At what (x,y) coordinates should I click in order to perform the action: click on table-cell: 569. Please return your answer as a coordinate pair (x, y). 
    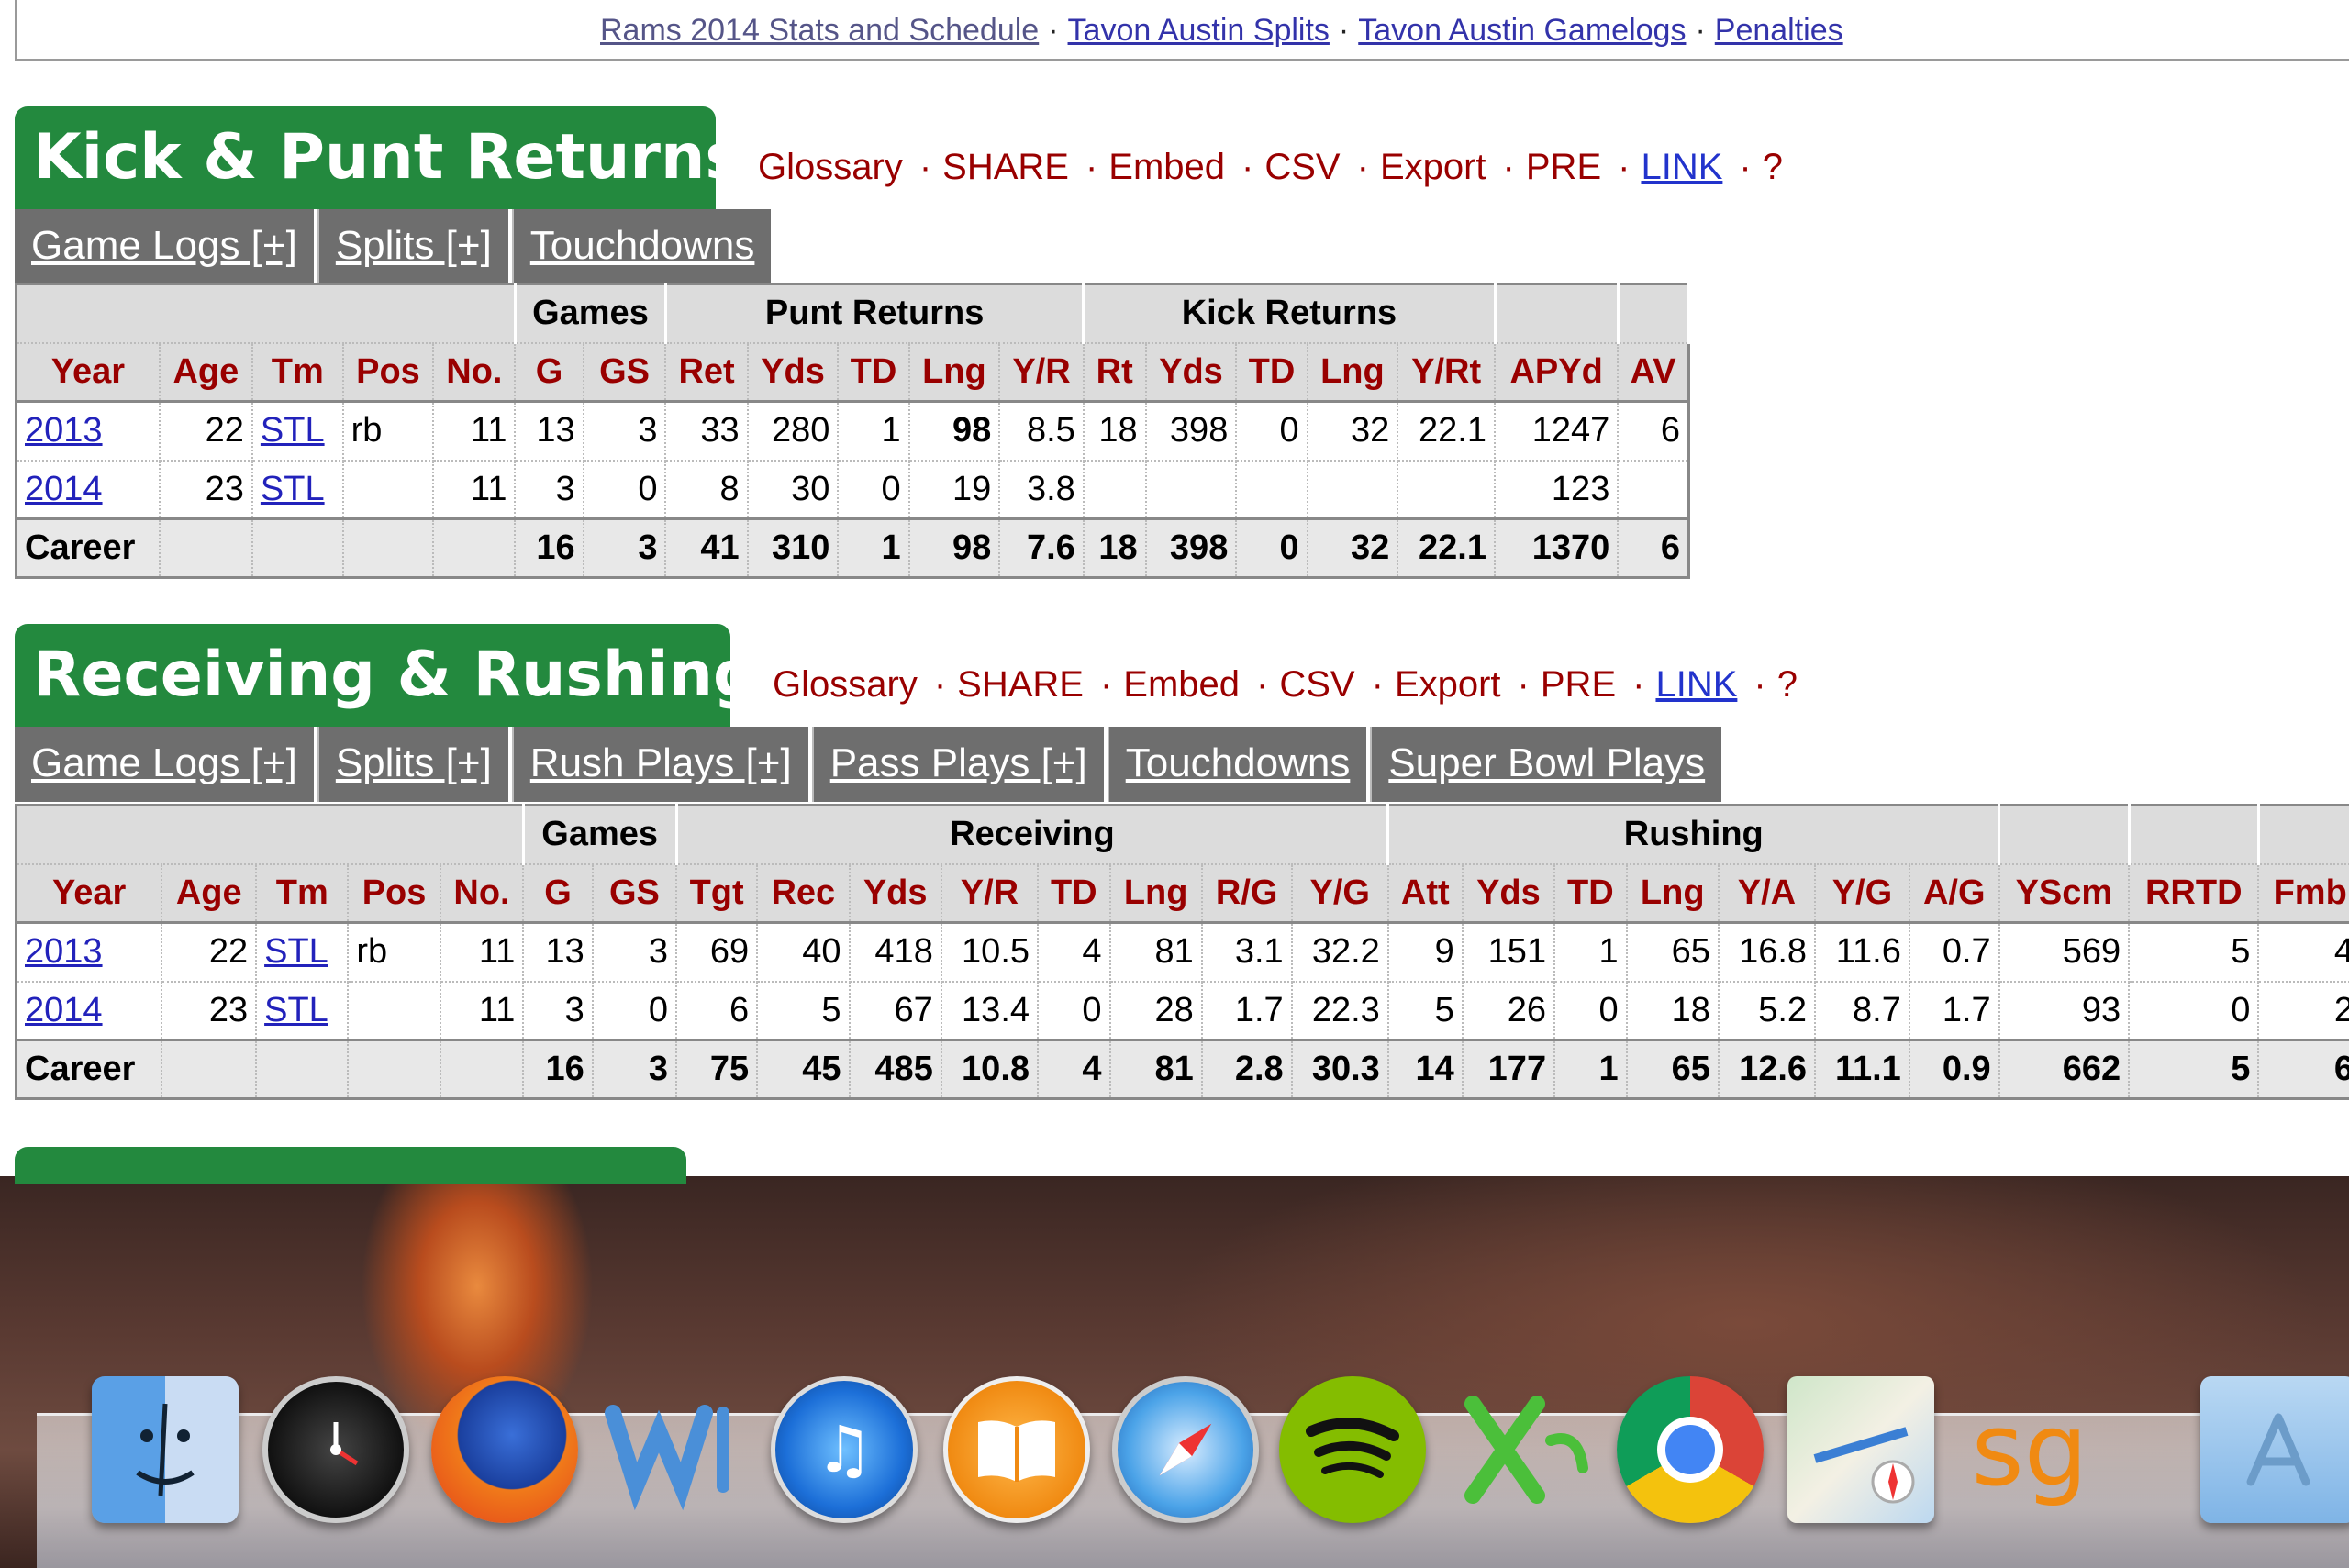
    Looking at the image, I should click on (2064, 952).